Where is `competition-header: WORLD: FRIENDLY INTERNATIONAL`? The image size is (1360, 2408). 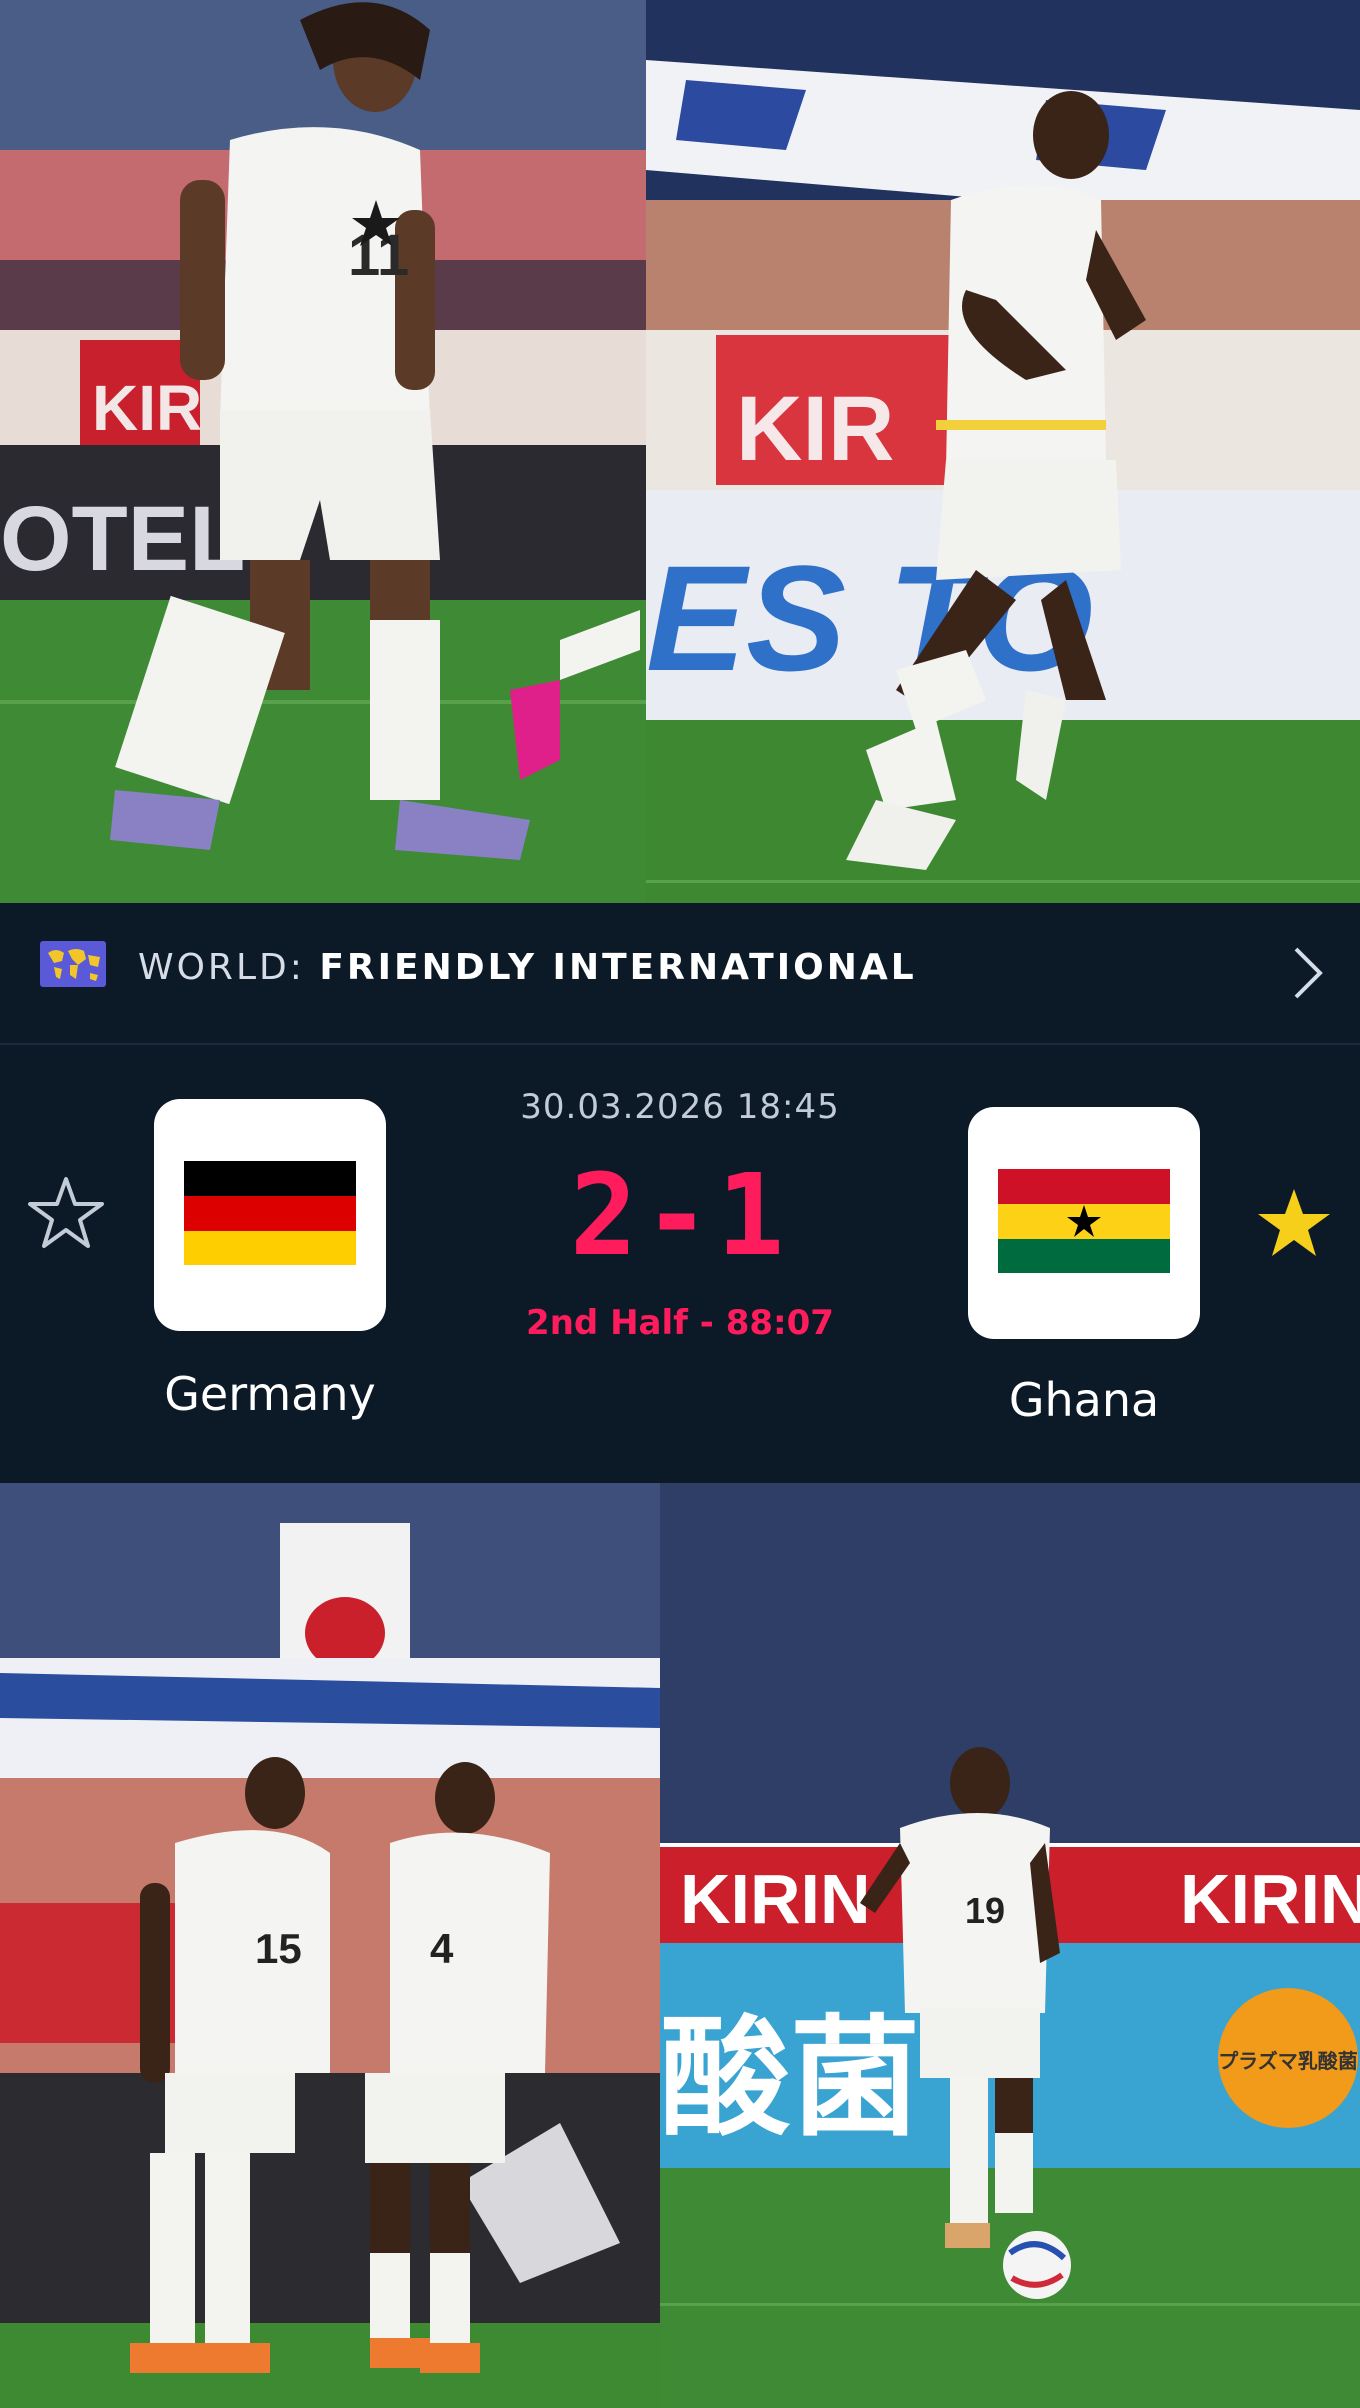 competition-header: WORLD: FRIENDLY INTERNATIONAL is located at coordinates (680, 974).